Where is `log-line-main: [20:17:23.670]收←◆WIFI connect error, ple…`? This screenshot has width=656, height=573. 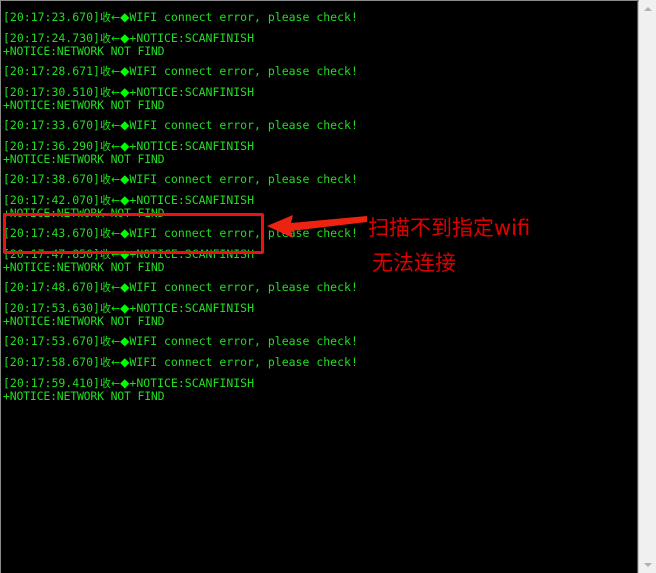 log-line-main: [20:17:23.670]收←◆WIFI connect error, ple… is located at coordinates (319, 17).